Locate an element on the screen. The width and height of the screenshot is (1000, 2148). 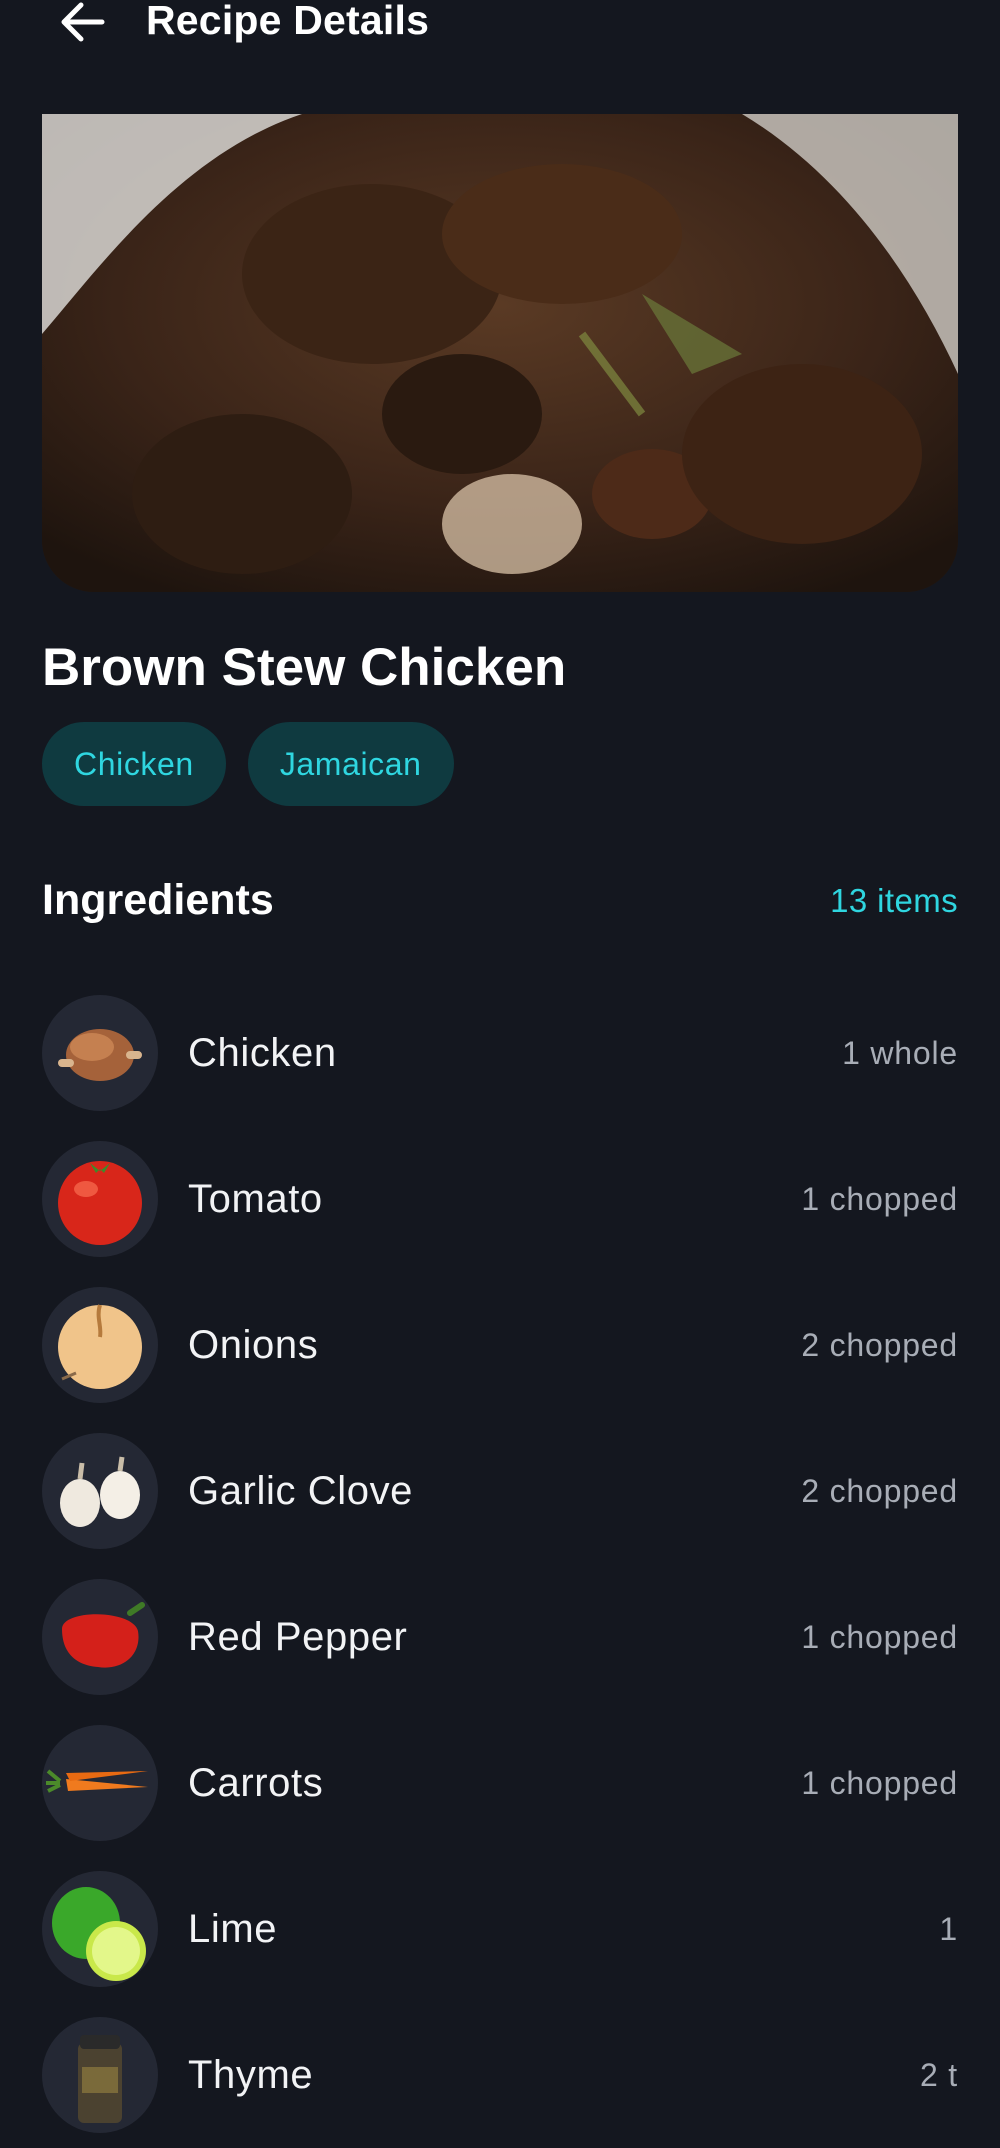
ingredient-row: Onions 2 chopped is located at coordinates (500, 1345).